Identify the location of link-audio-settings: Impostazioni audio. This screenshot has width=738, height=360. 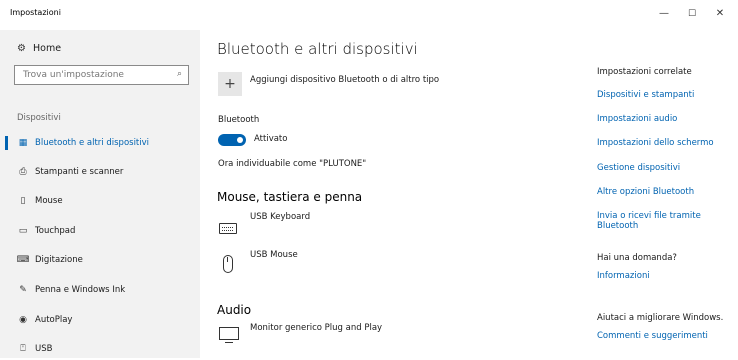
(637, 119).